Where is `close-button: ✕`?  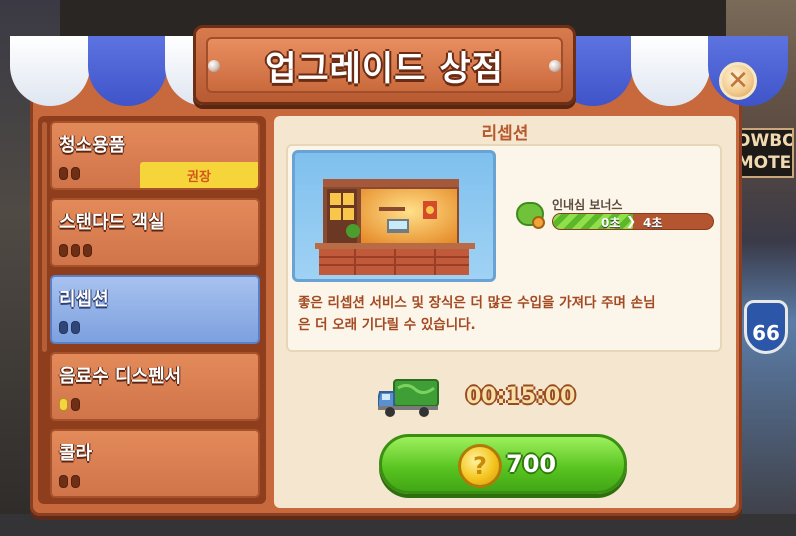 close-button: ✕ is located at coordinates (738, 81).